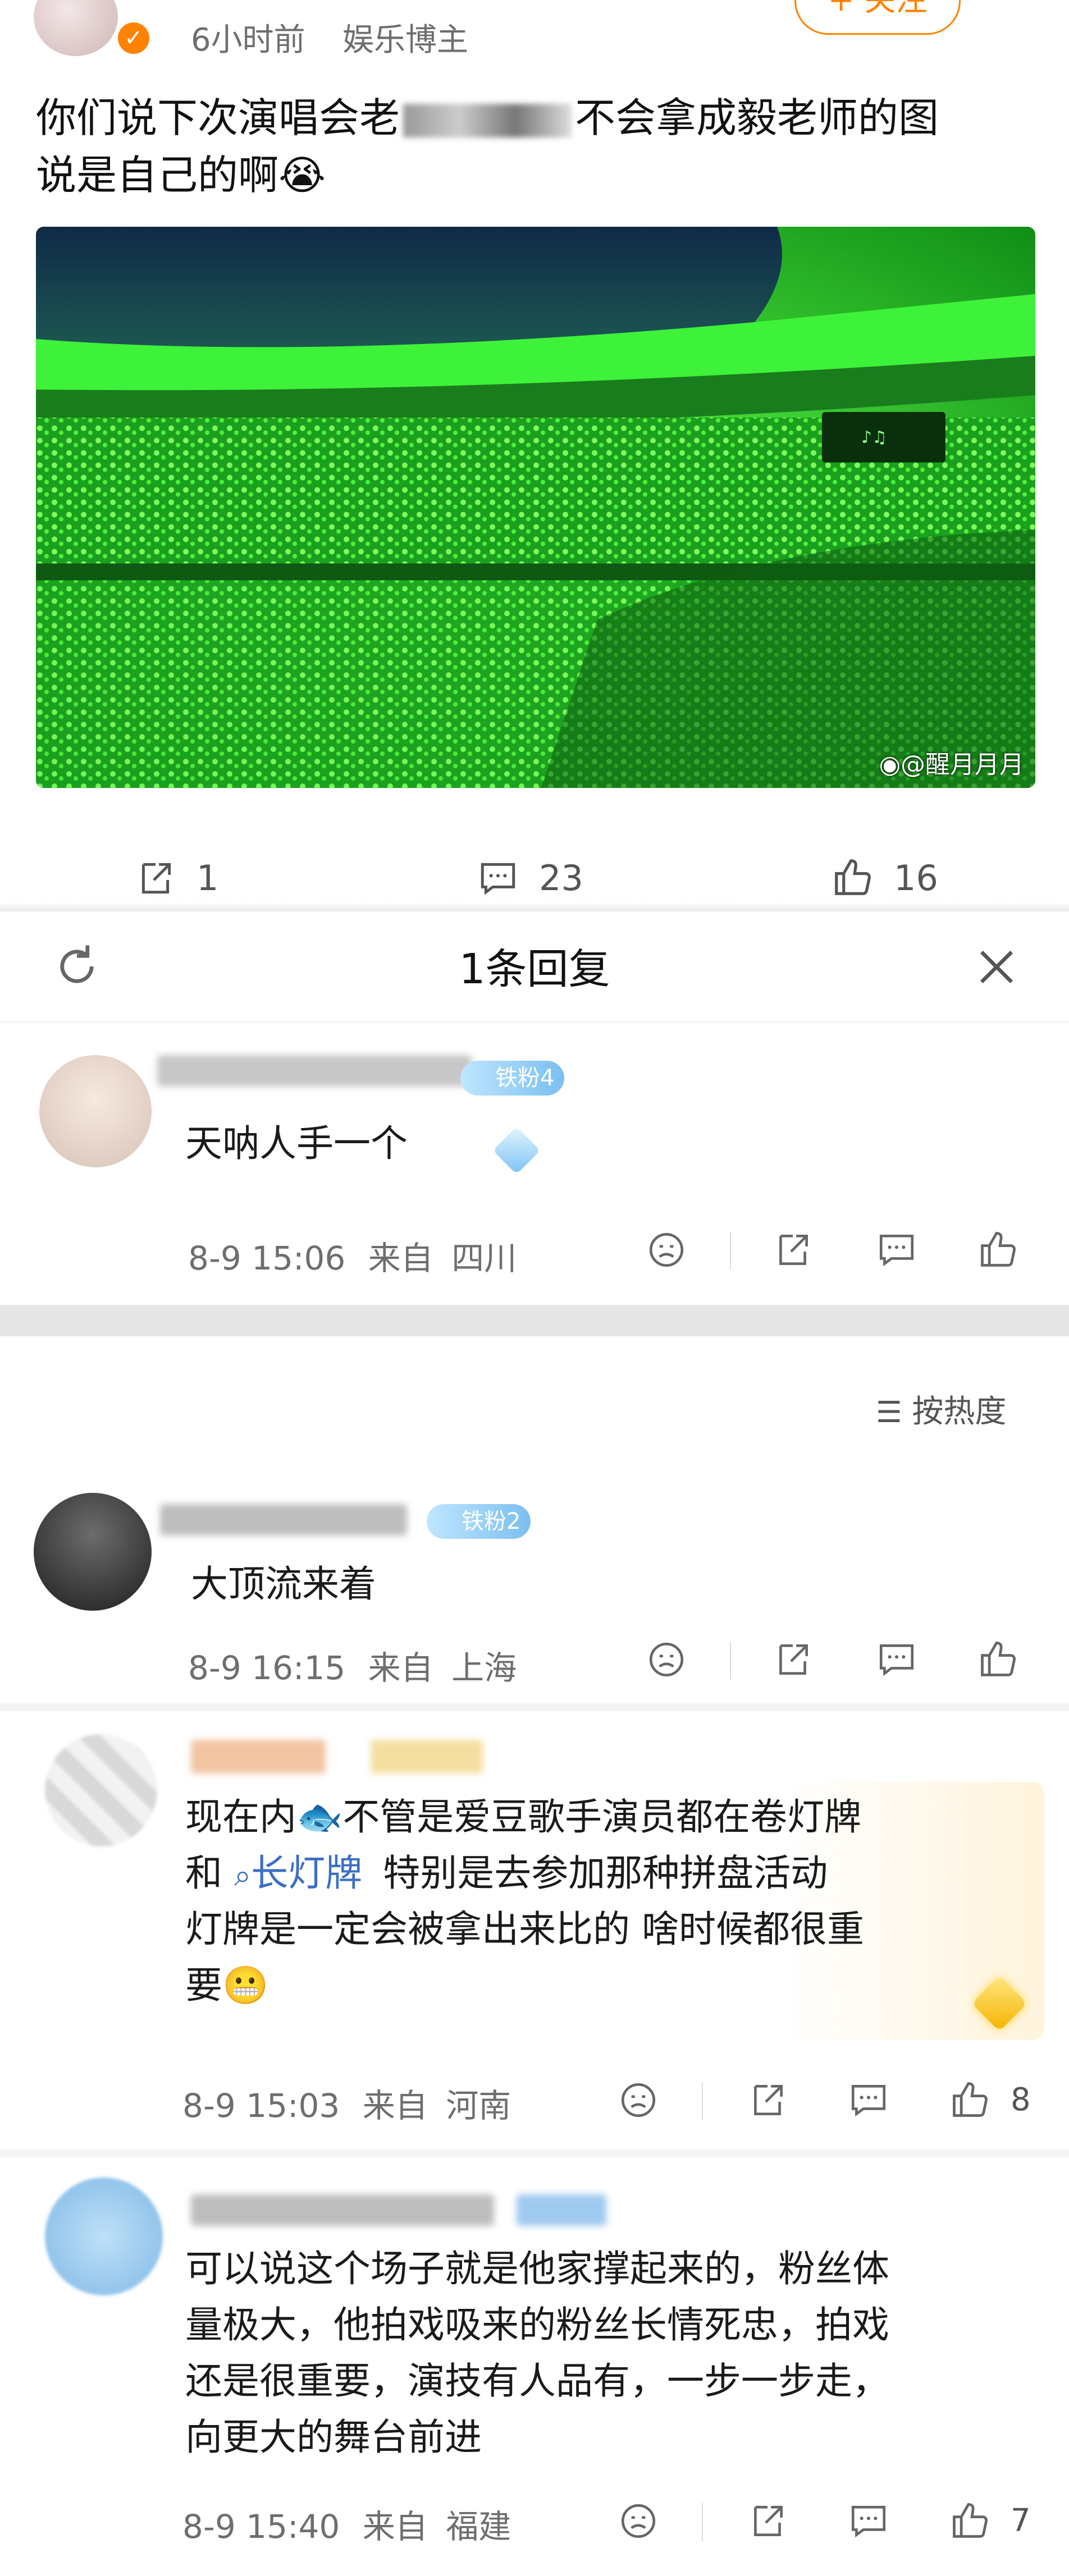  I want to click on comment-like-count: 8, so click(1021, 2100).